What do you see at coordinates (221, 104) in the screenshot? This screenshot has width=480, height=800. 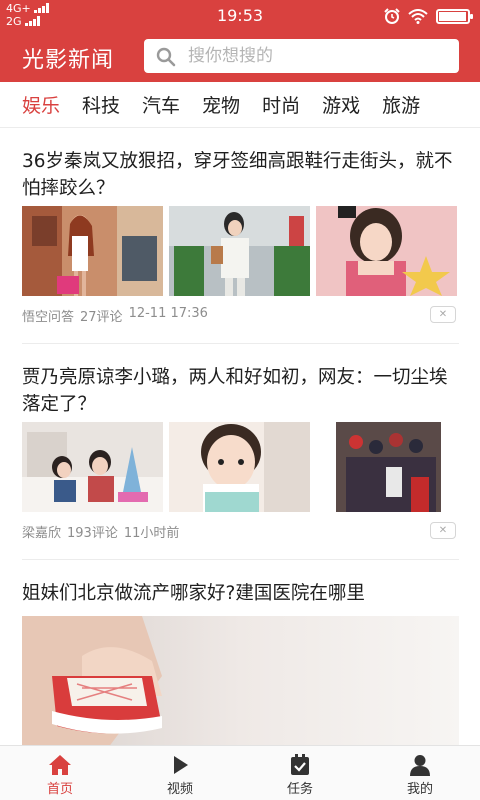 I see `tab-pets: 宠物` at bounding box center [221, 104].